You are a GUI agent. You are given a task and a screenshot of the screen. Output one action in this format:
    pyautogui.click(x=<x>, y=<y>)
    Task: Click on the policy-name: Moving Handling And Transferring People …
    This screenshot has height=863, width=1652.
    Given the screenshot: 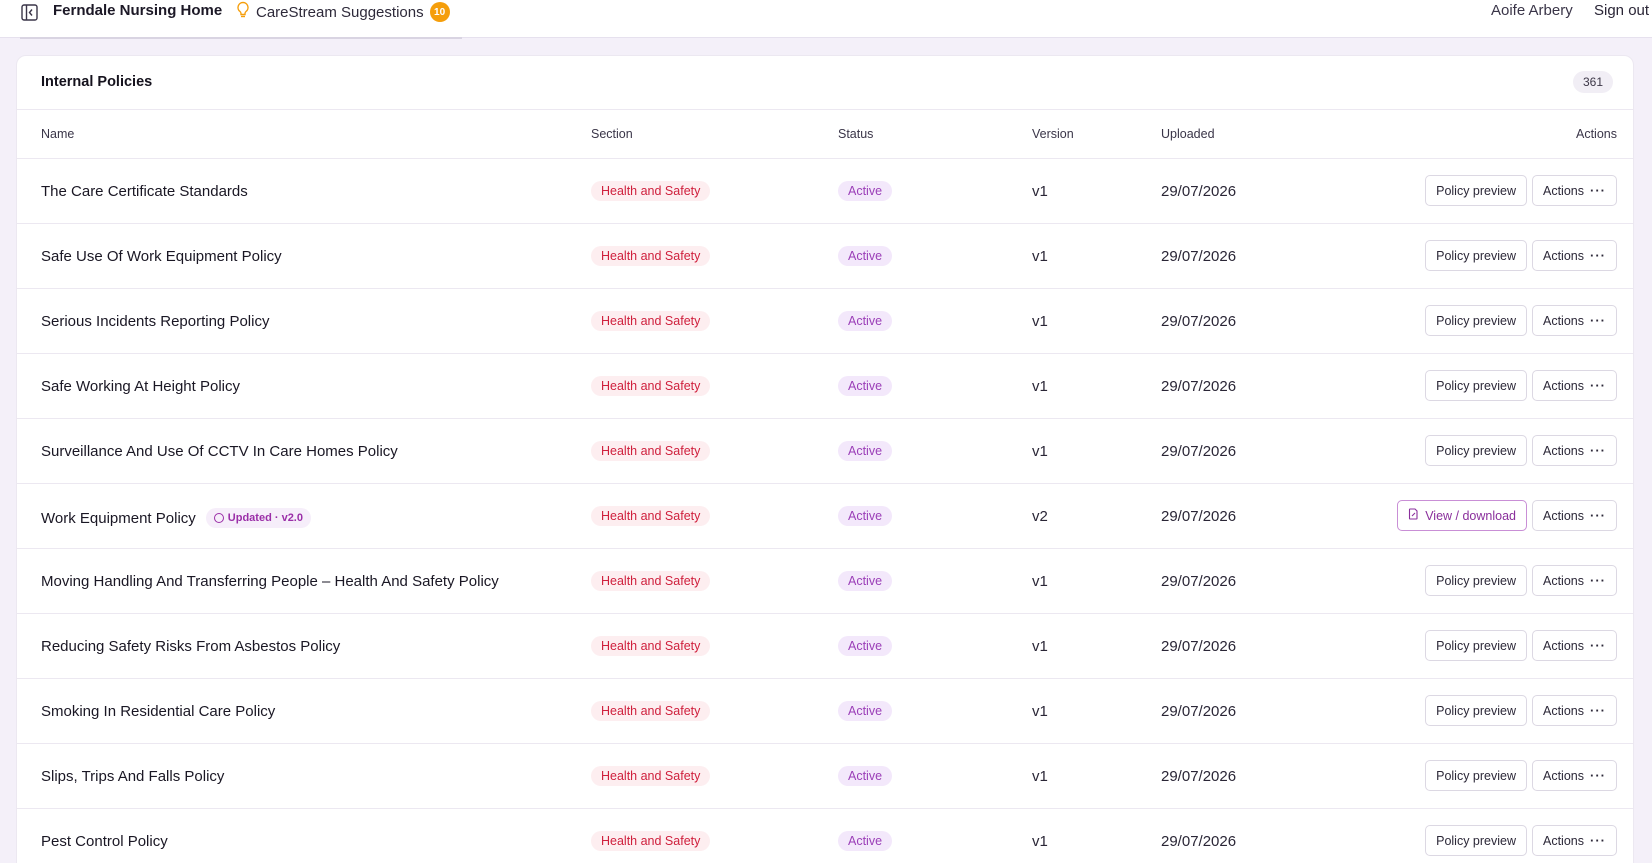 What is the action you would take?
    pyautogui.click(x=270, y=581)
    